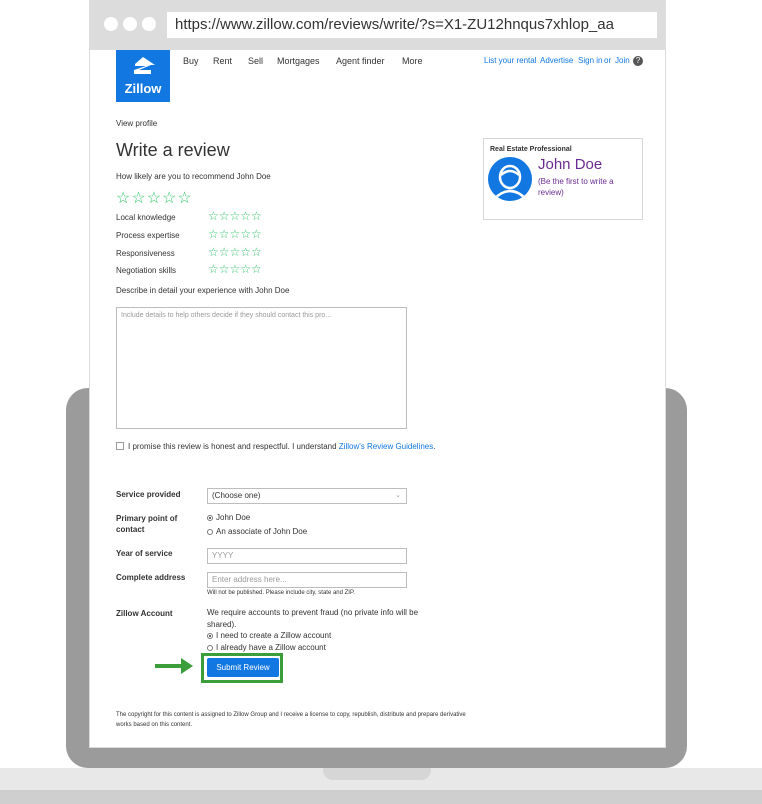  I want to click on address-label: Complete address, so click(151, 577).